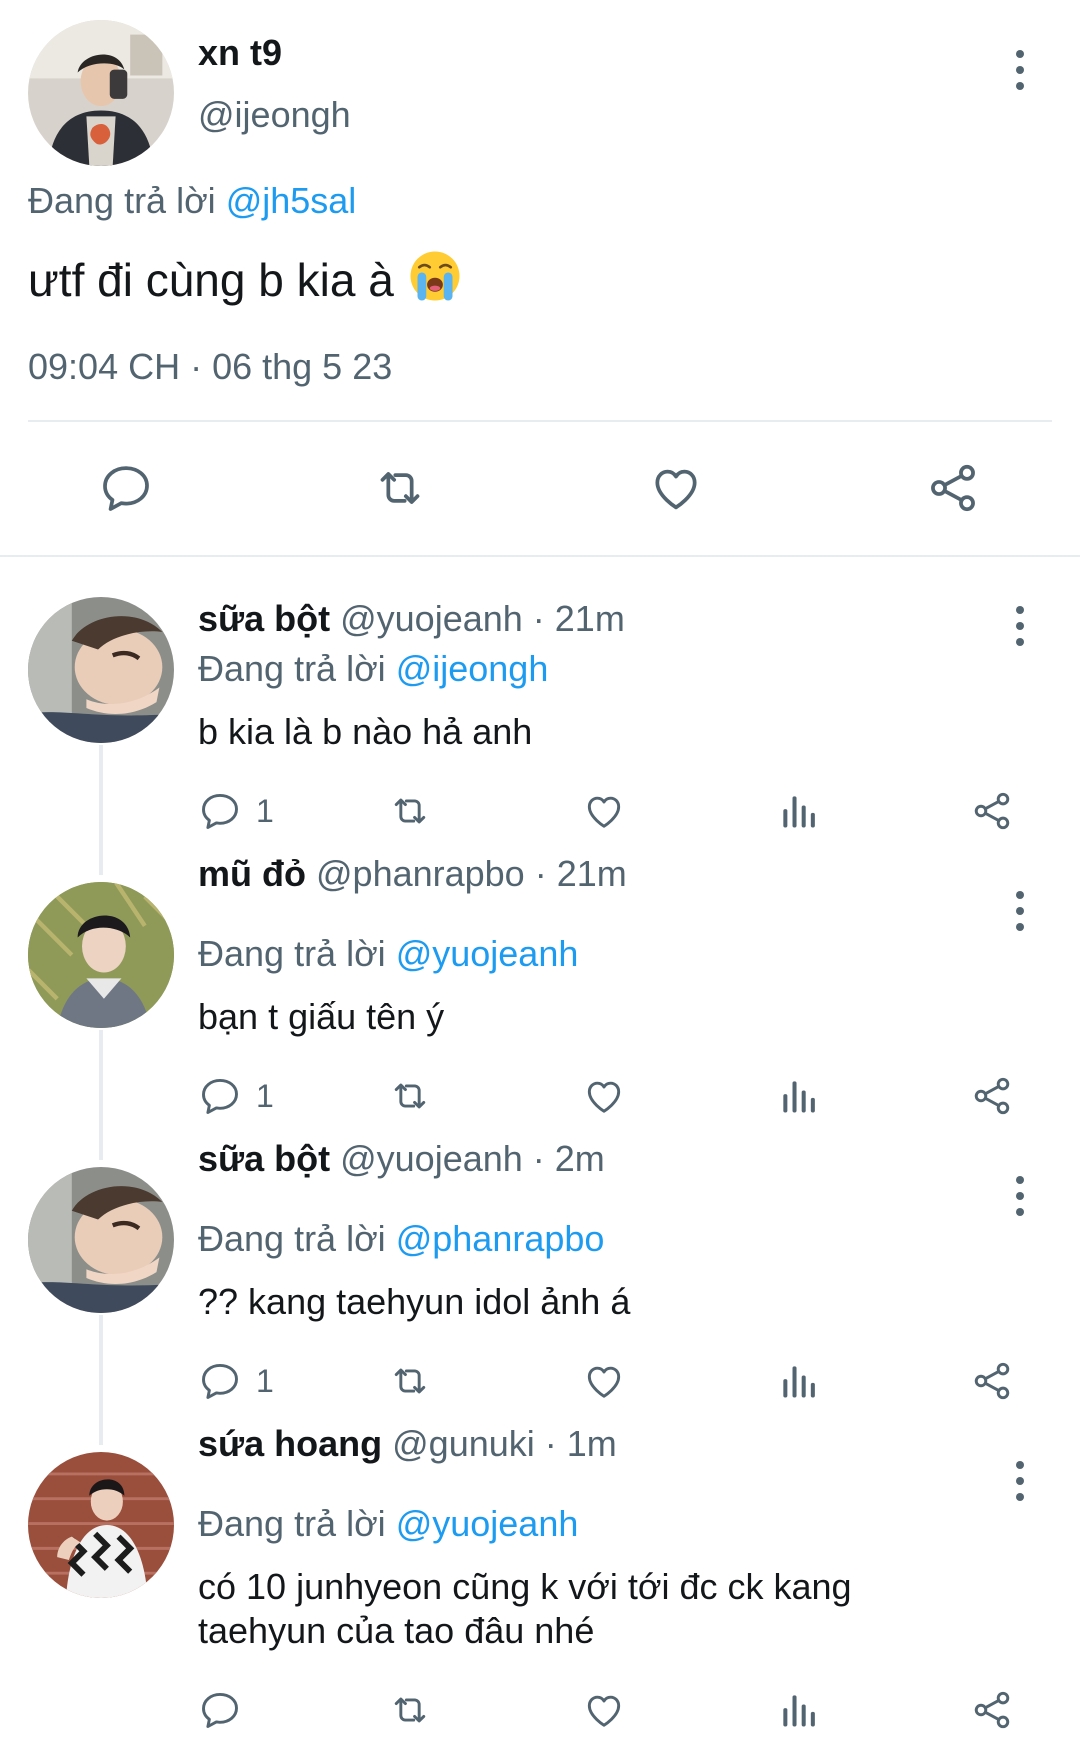 This screenshot has width=1080, height=1747. What do you see at coordinates (240, 53) in the screenshot?
I see `display-name: xn t9` at bounding box center [240, 53].